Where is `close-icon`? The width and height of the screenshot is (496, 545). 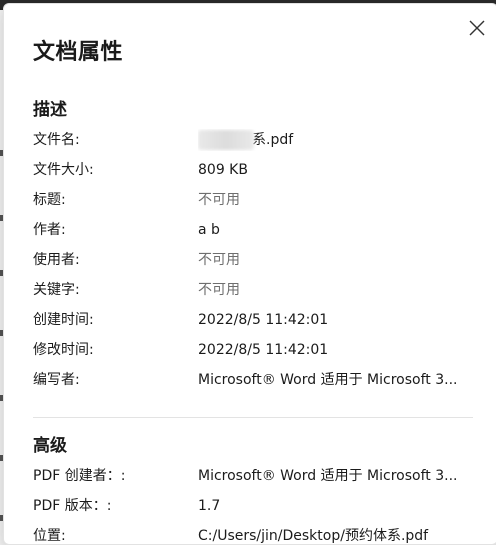
close-icon is located at coordinates (477, 28).